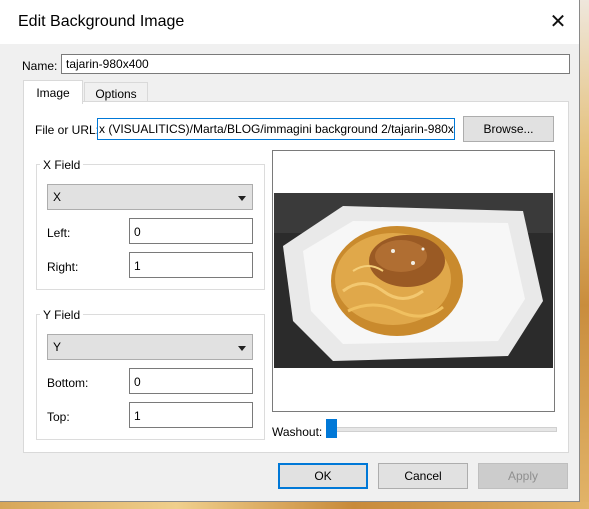 Image resolution: width=589 pixels, height=509 pixels. Describe the element at coordinates (150, 197) in the screenshot. I see `x-field-select: X` at that location.